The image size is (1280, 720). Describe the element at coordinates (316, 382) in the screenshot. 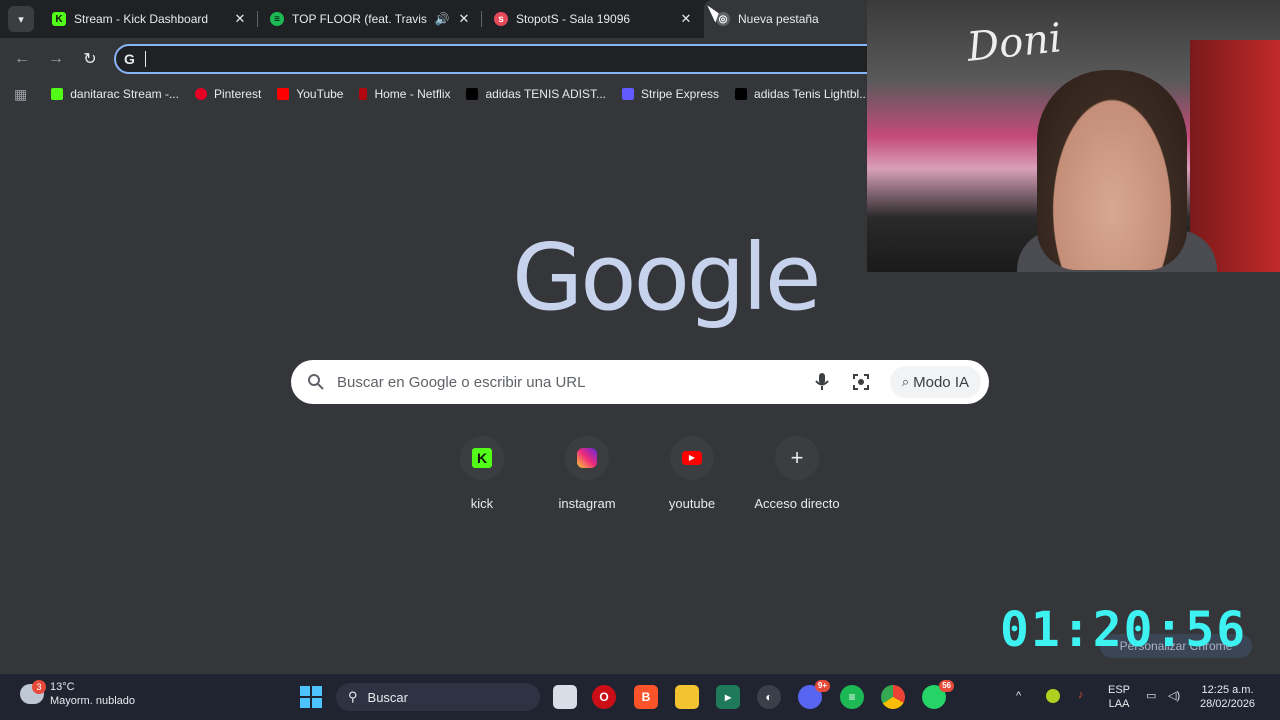

I see `search-icon` at that location.